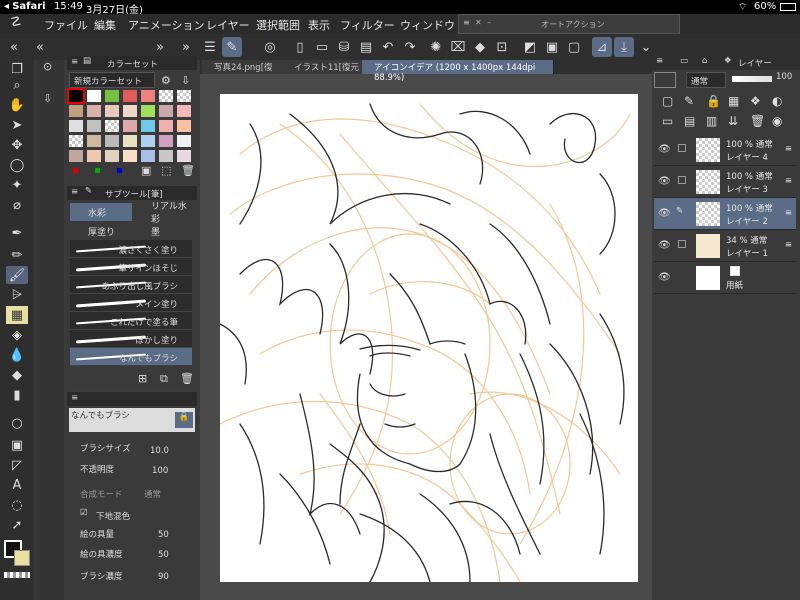 The width and height of the screenshot is (800, 600). Describe the element at coordinates (706, 80) in the screenshot. I see `blend-mode-dropdown: 通常` at that location.